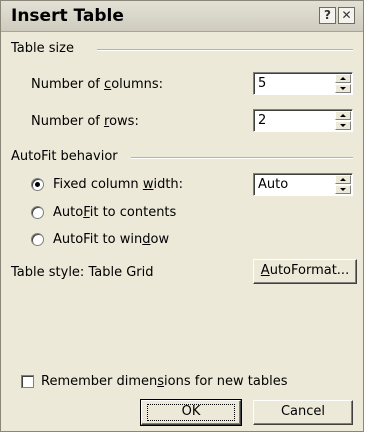 This screenshot has height=435, width=368. Describe the element at coordinates (27, 381) in the screenshot. I see `remember-dimensions-checkbox` at that location.